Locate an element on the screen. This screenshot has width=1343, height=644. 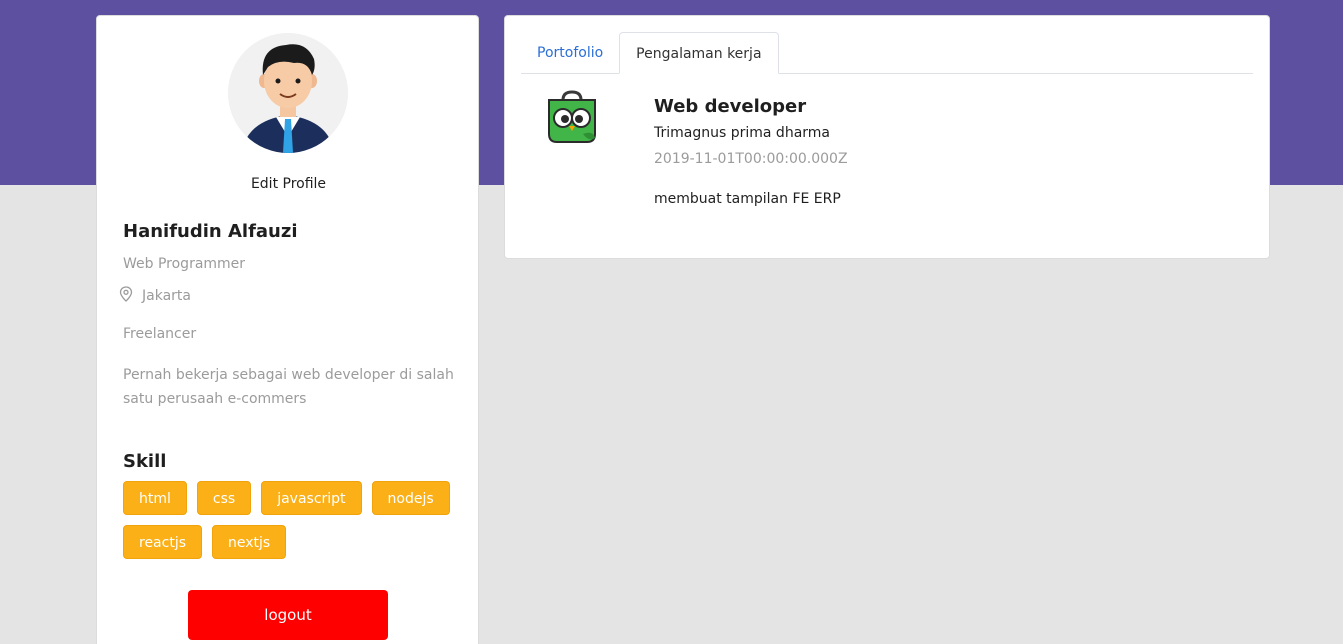
experience-company: Trimagnus prima dharma is located at coordinates (742, 133).